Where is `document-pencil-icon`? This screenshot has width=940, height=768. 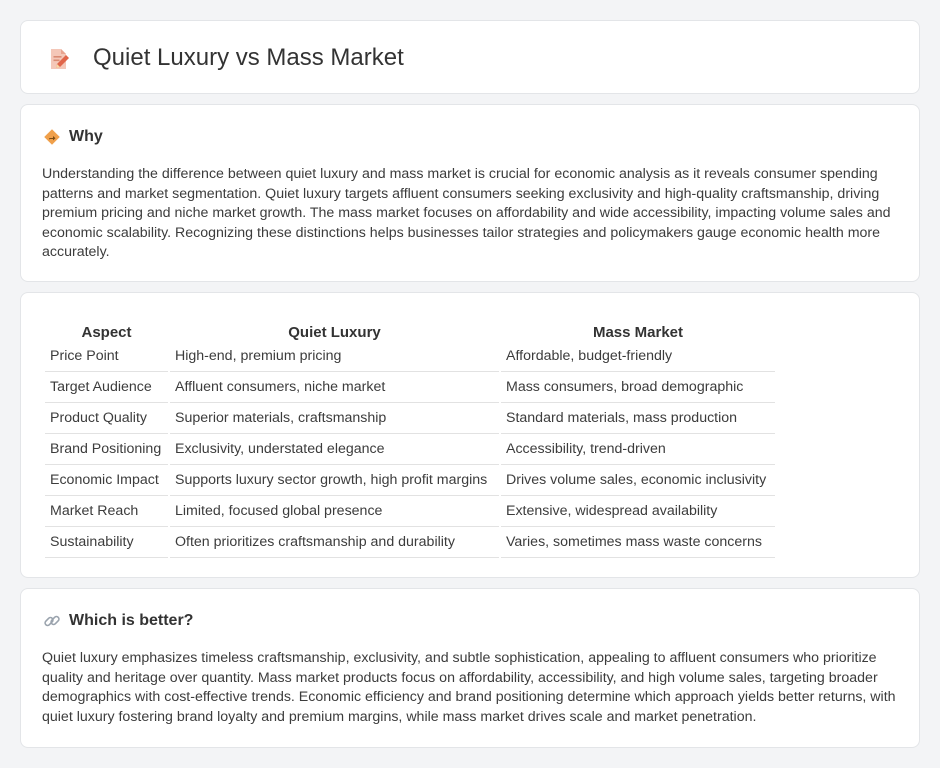 document-pencil-icon is located at coordinates (59, 59).